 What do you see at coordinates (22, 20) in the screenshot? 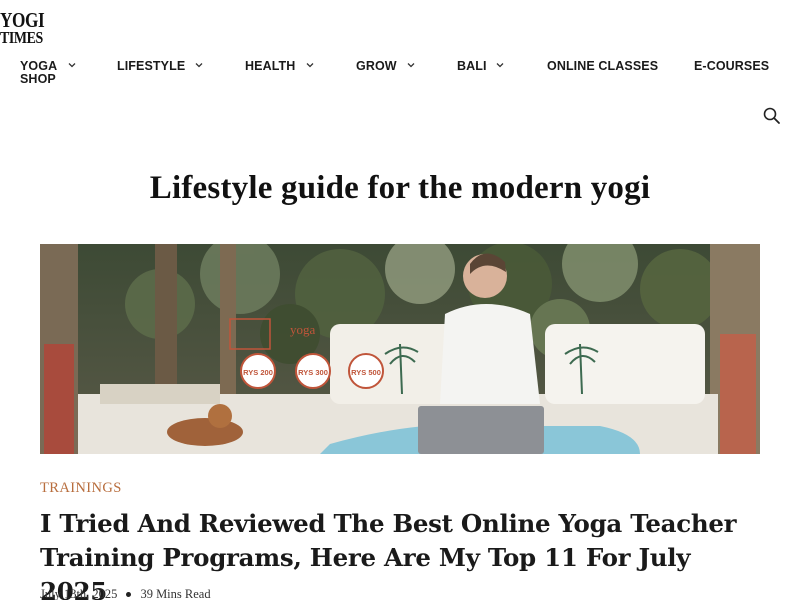
I see `logo-line-1: YOGI` at bounding box center [22, 20].